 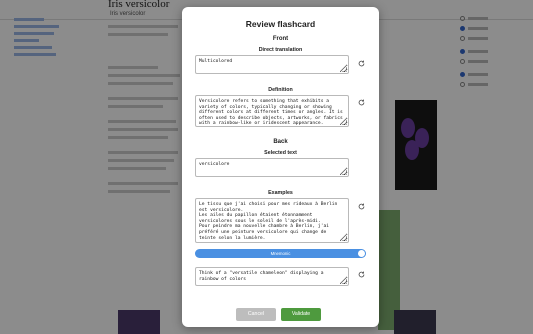 I want to click on cancel-button: Cancel, so click(x=256, y=314).